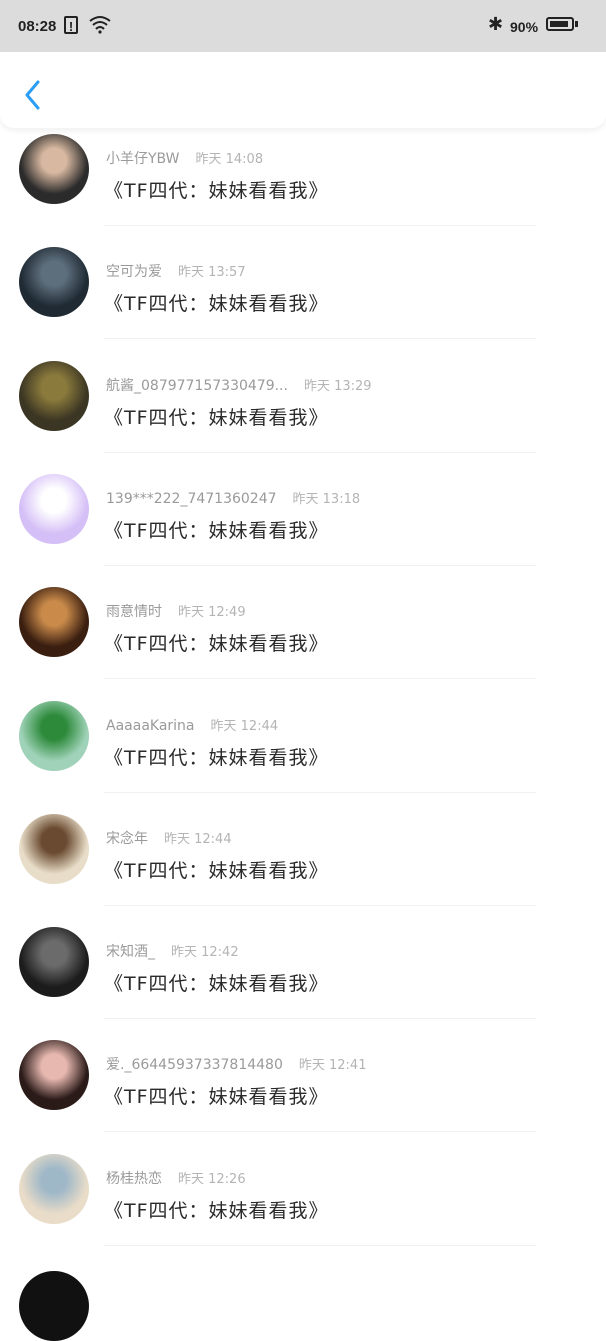 This screenshot has height=1341, width=606. Describe the element at coordinates (134, 272) in the screenshot. I see `username: 空可为爱` at that location.